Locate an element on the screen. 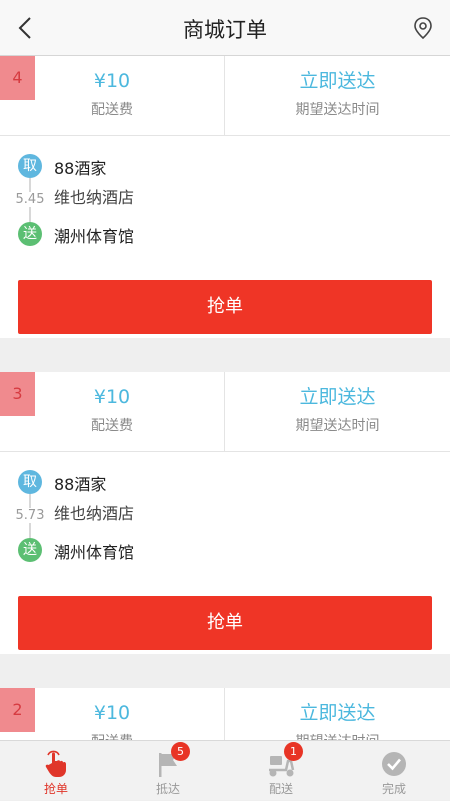 This screenshot has height=801, width=450. tab-label: 抢单 is located at coordinates (55, 789).